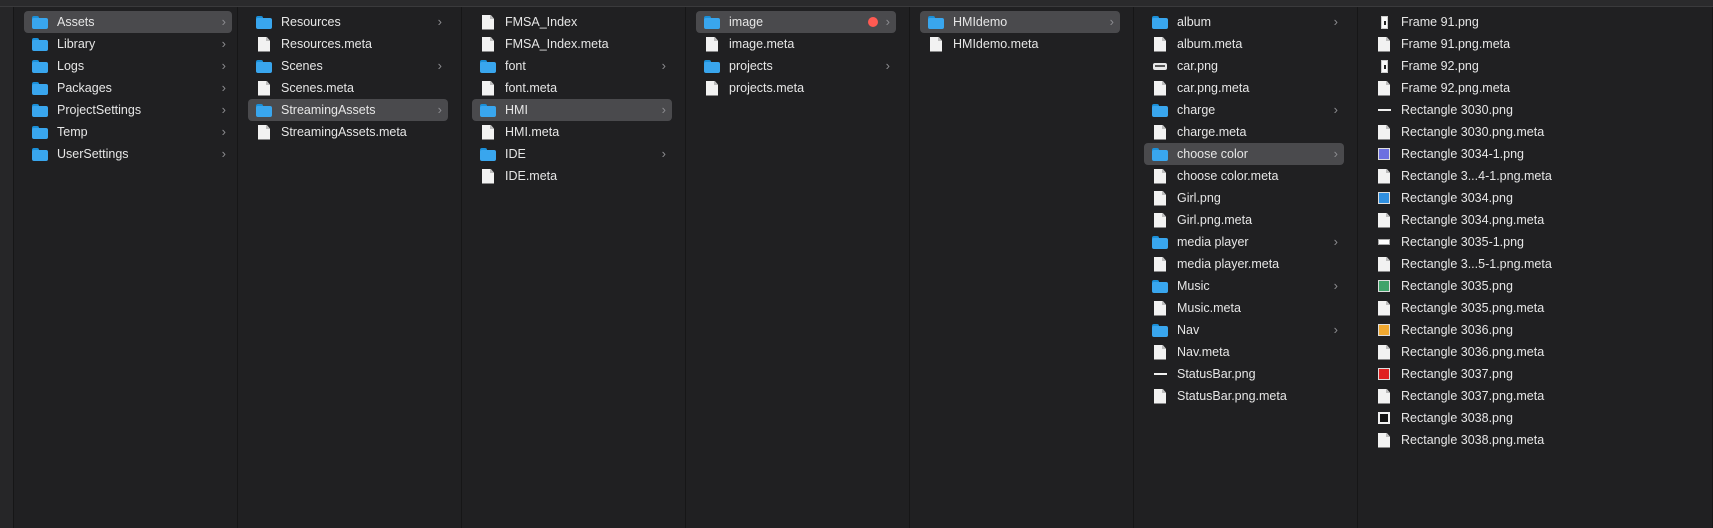 The width and height of the screenshot is (1713, 528). Describe the element at coordinates (1384, 66) in the screenshot. I see `image-thumbnail-icon` at that location.